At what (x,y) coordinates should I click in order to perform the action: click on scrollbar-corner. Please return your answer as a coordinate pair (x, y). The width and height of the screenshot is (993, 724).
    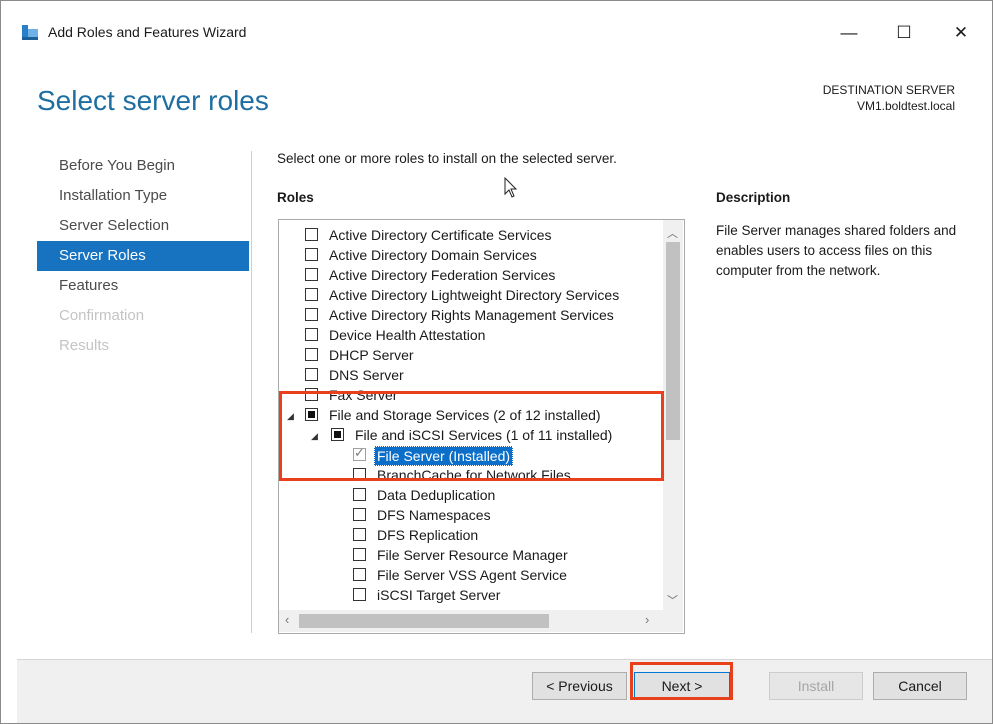
    Looking at the image, I should click on (673, 621).